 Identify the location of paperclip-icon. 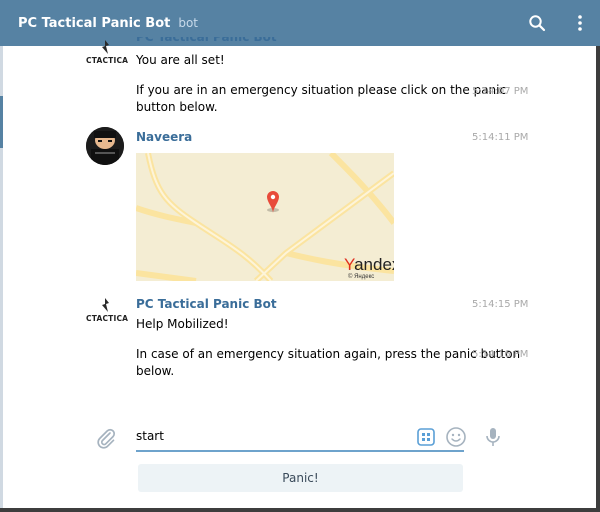
(106, 438).